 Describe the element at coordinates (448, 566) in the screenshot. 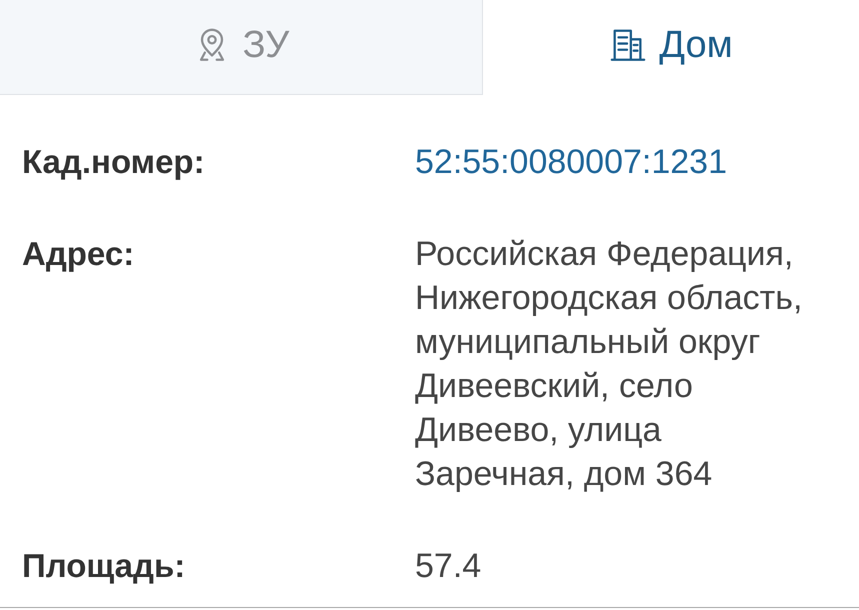

I see `field-value: 57.4` at that location.